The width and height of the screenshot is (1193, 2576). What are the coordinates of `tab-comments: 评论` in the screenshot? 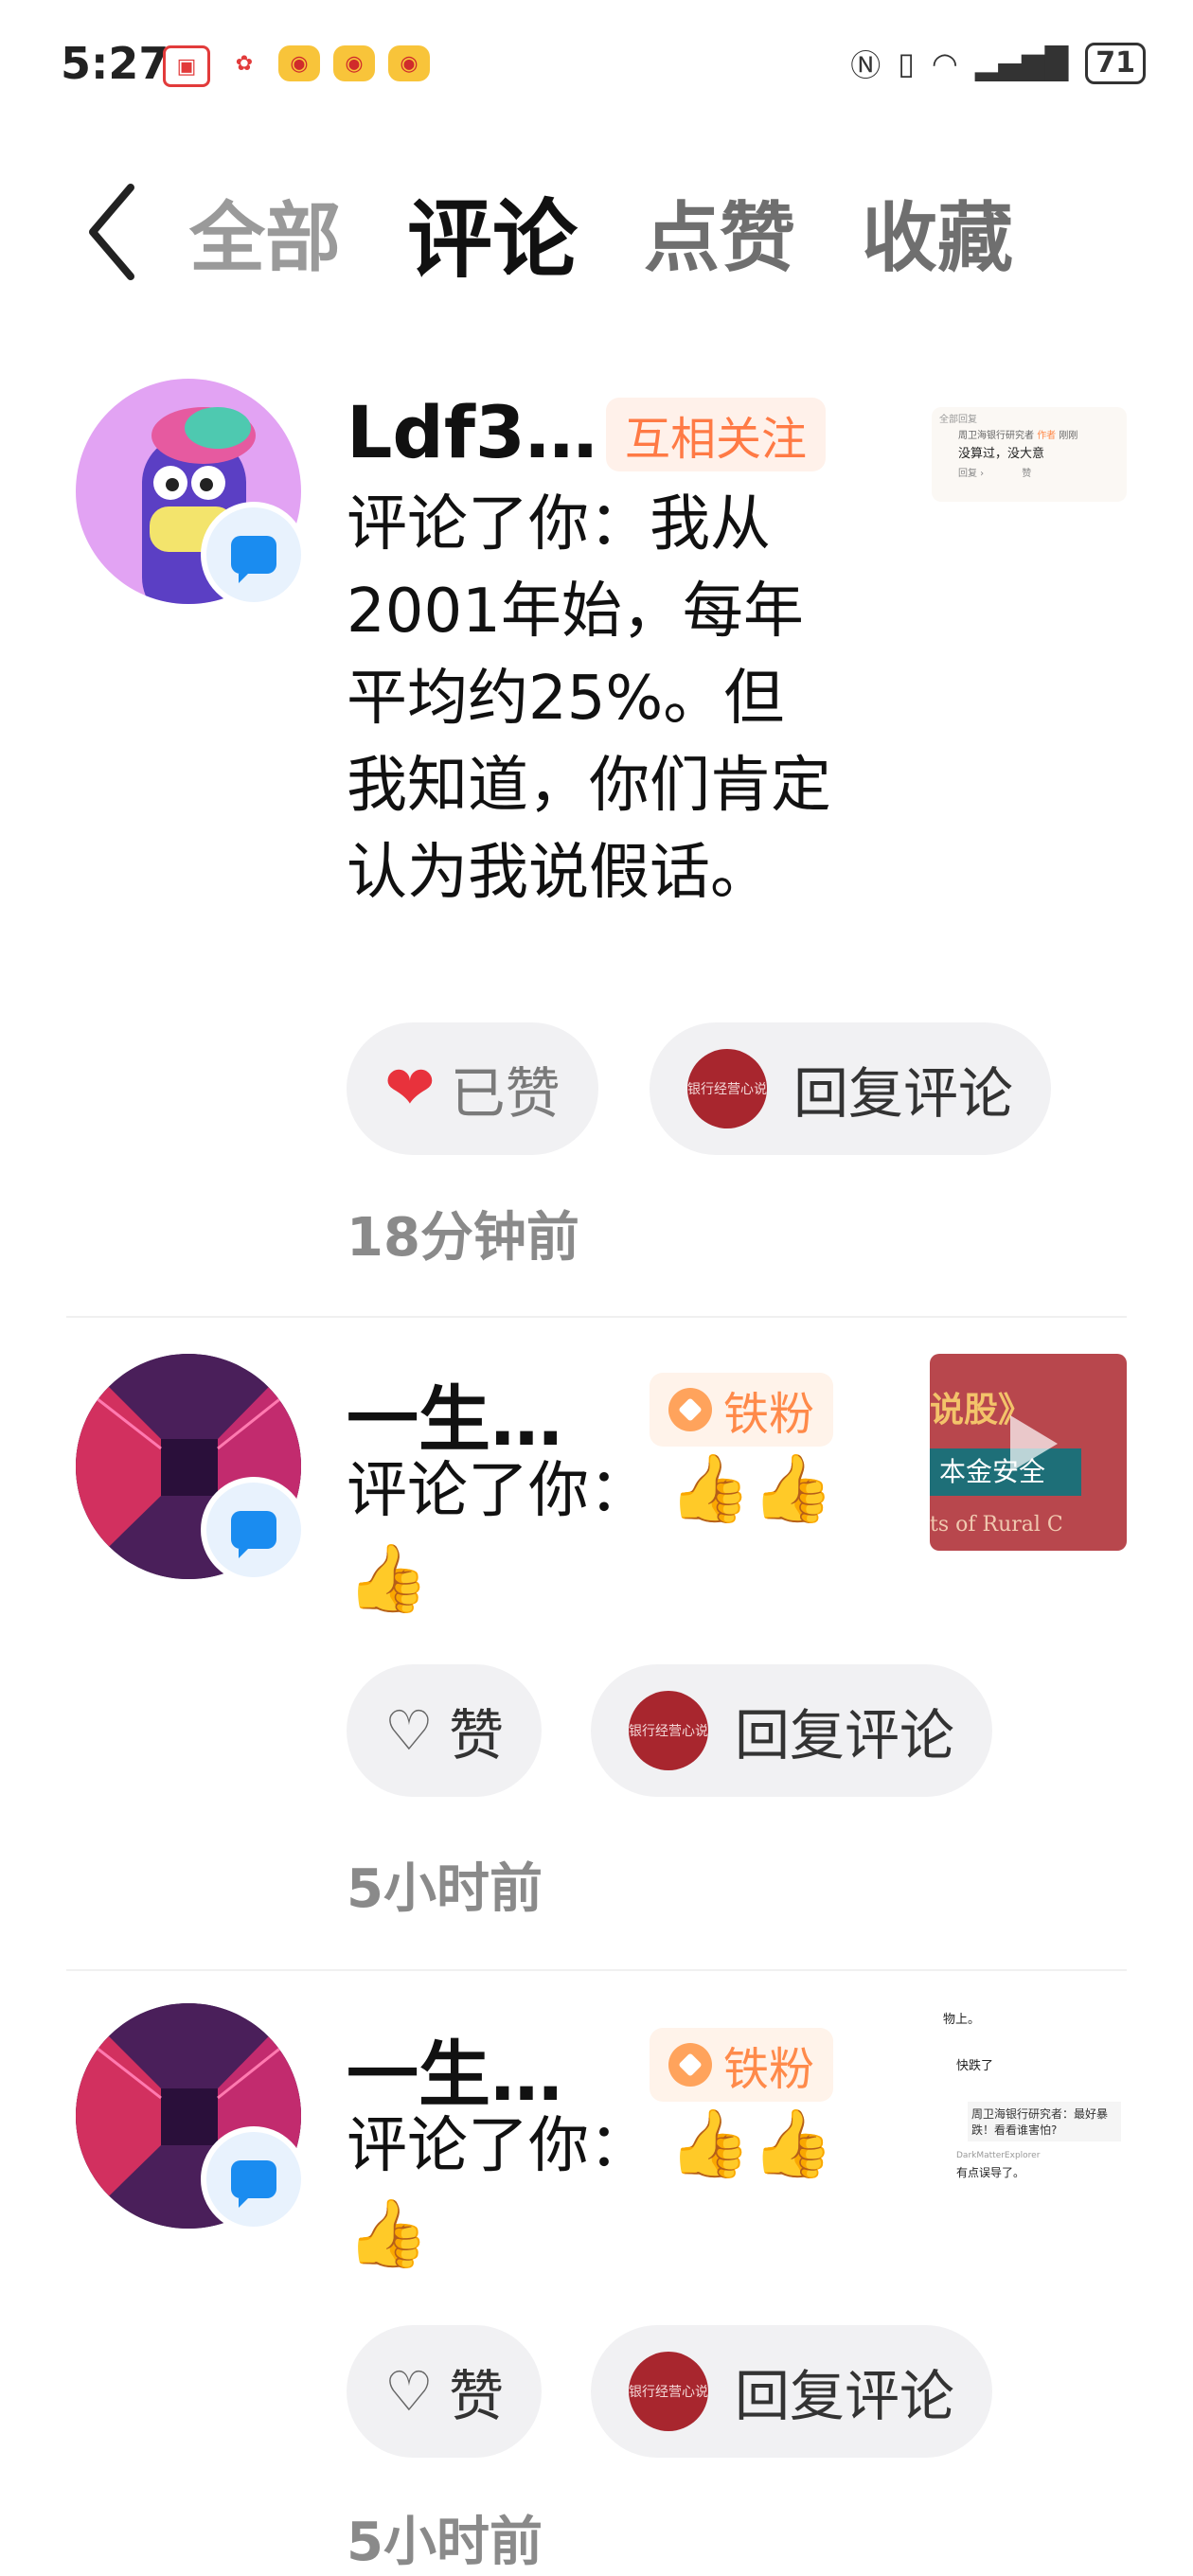 It's located at (492, 231).